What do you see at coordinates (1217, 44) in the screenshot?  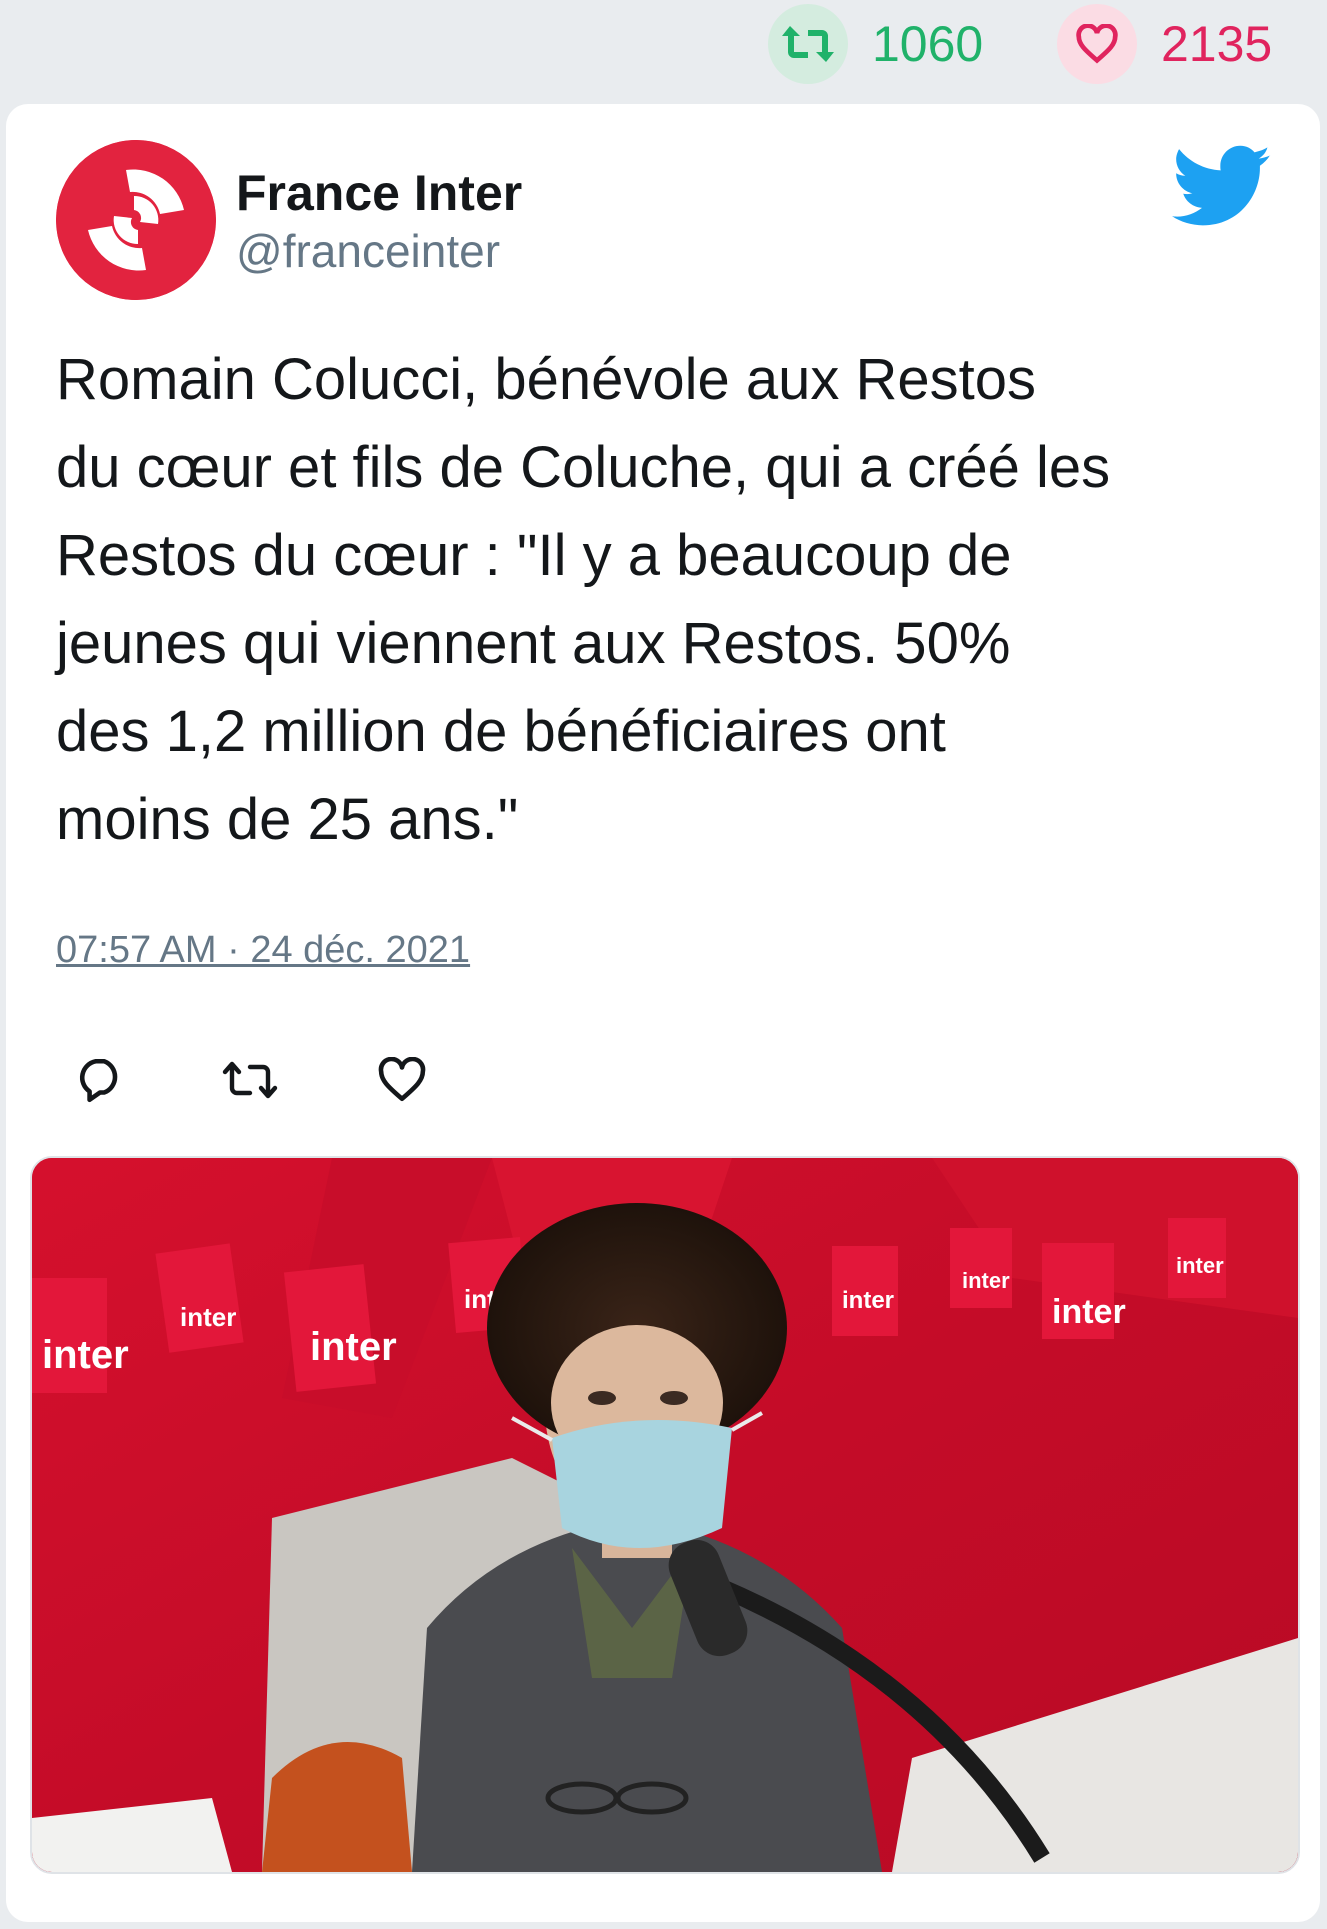 I see `like-count: 2135` at bounding box center [1217, 44].